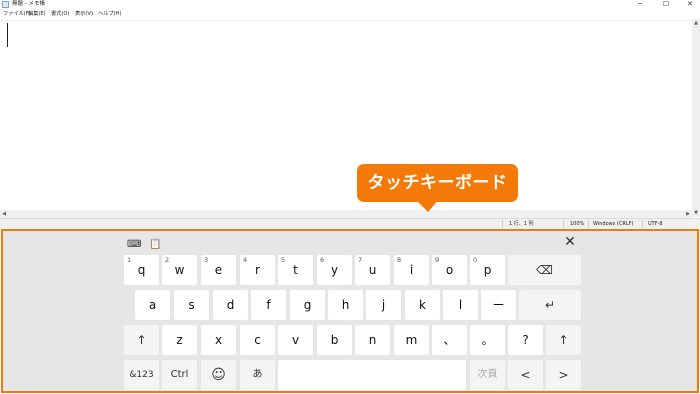 Image resolution: width=700 pixels, height=394 pixels. What do you see at coordinates (218, 270) in the screenshot?
I see `key-e: 3e` at bounding box center [218, 270].